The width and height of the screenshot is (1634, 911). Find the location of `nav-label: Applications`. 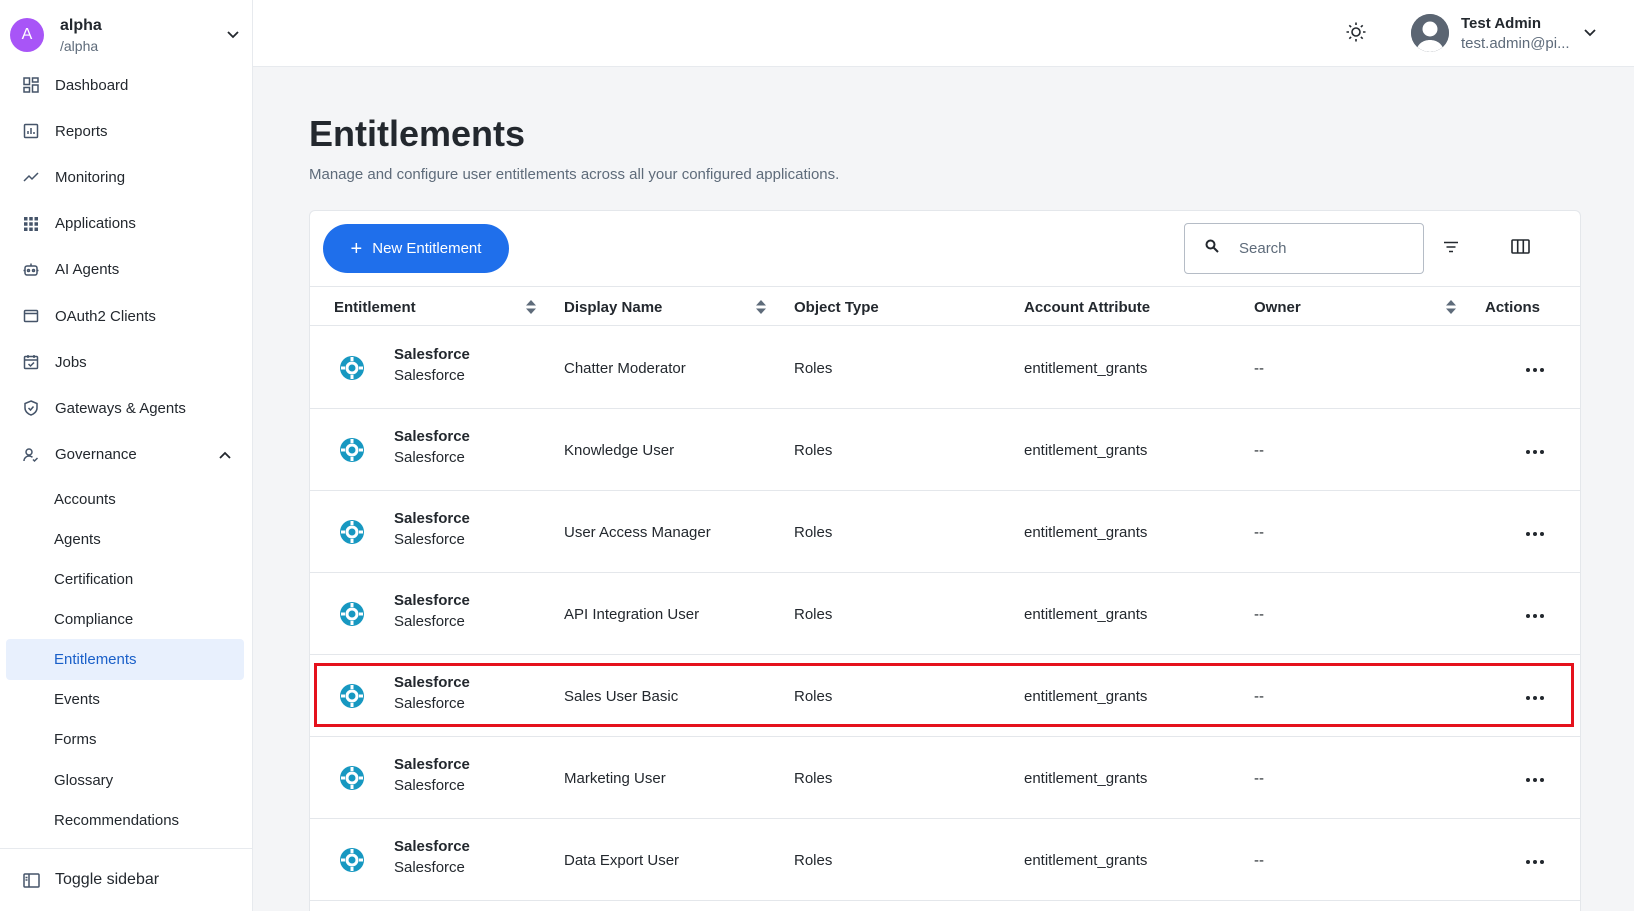

nav-label: Applications is located at coordinates (95, 224).